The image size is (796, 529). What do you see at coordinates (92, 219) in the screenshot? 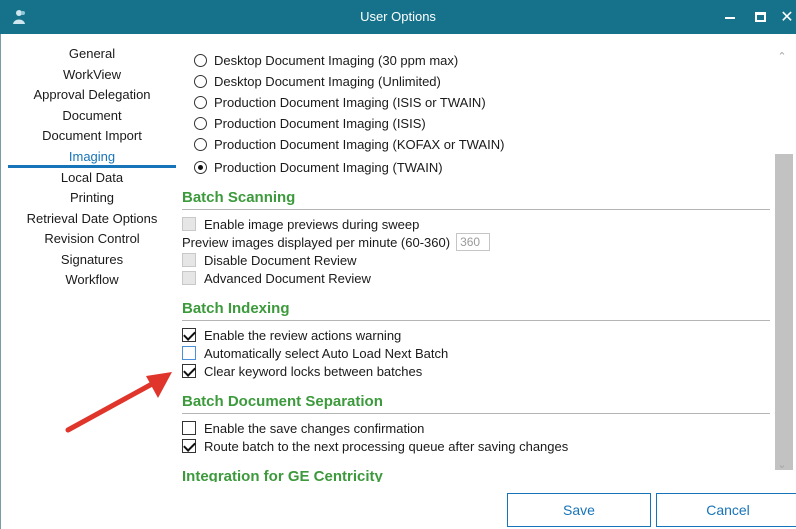
I see `sidebar-item-retrieval-date-options: Retrieval Date Options` at bounding box center [92, 219].